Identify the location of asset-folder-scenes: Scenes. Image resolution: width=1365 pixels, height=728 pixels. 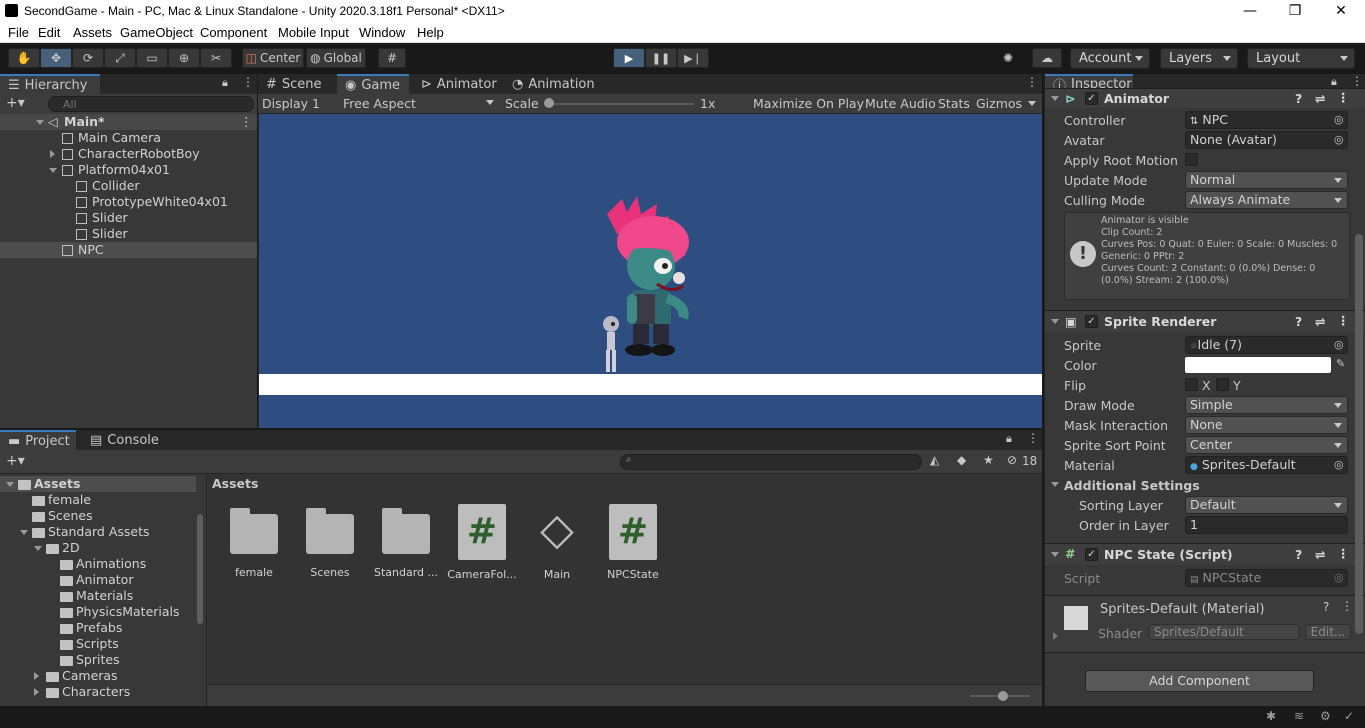
(330, 541).